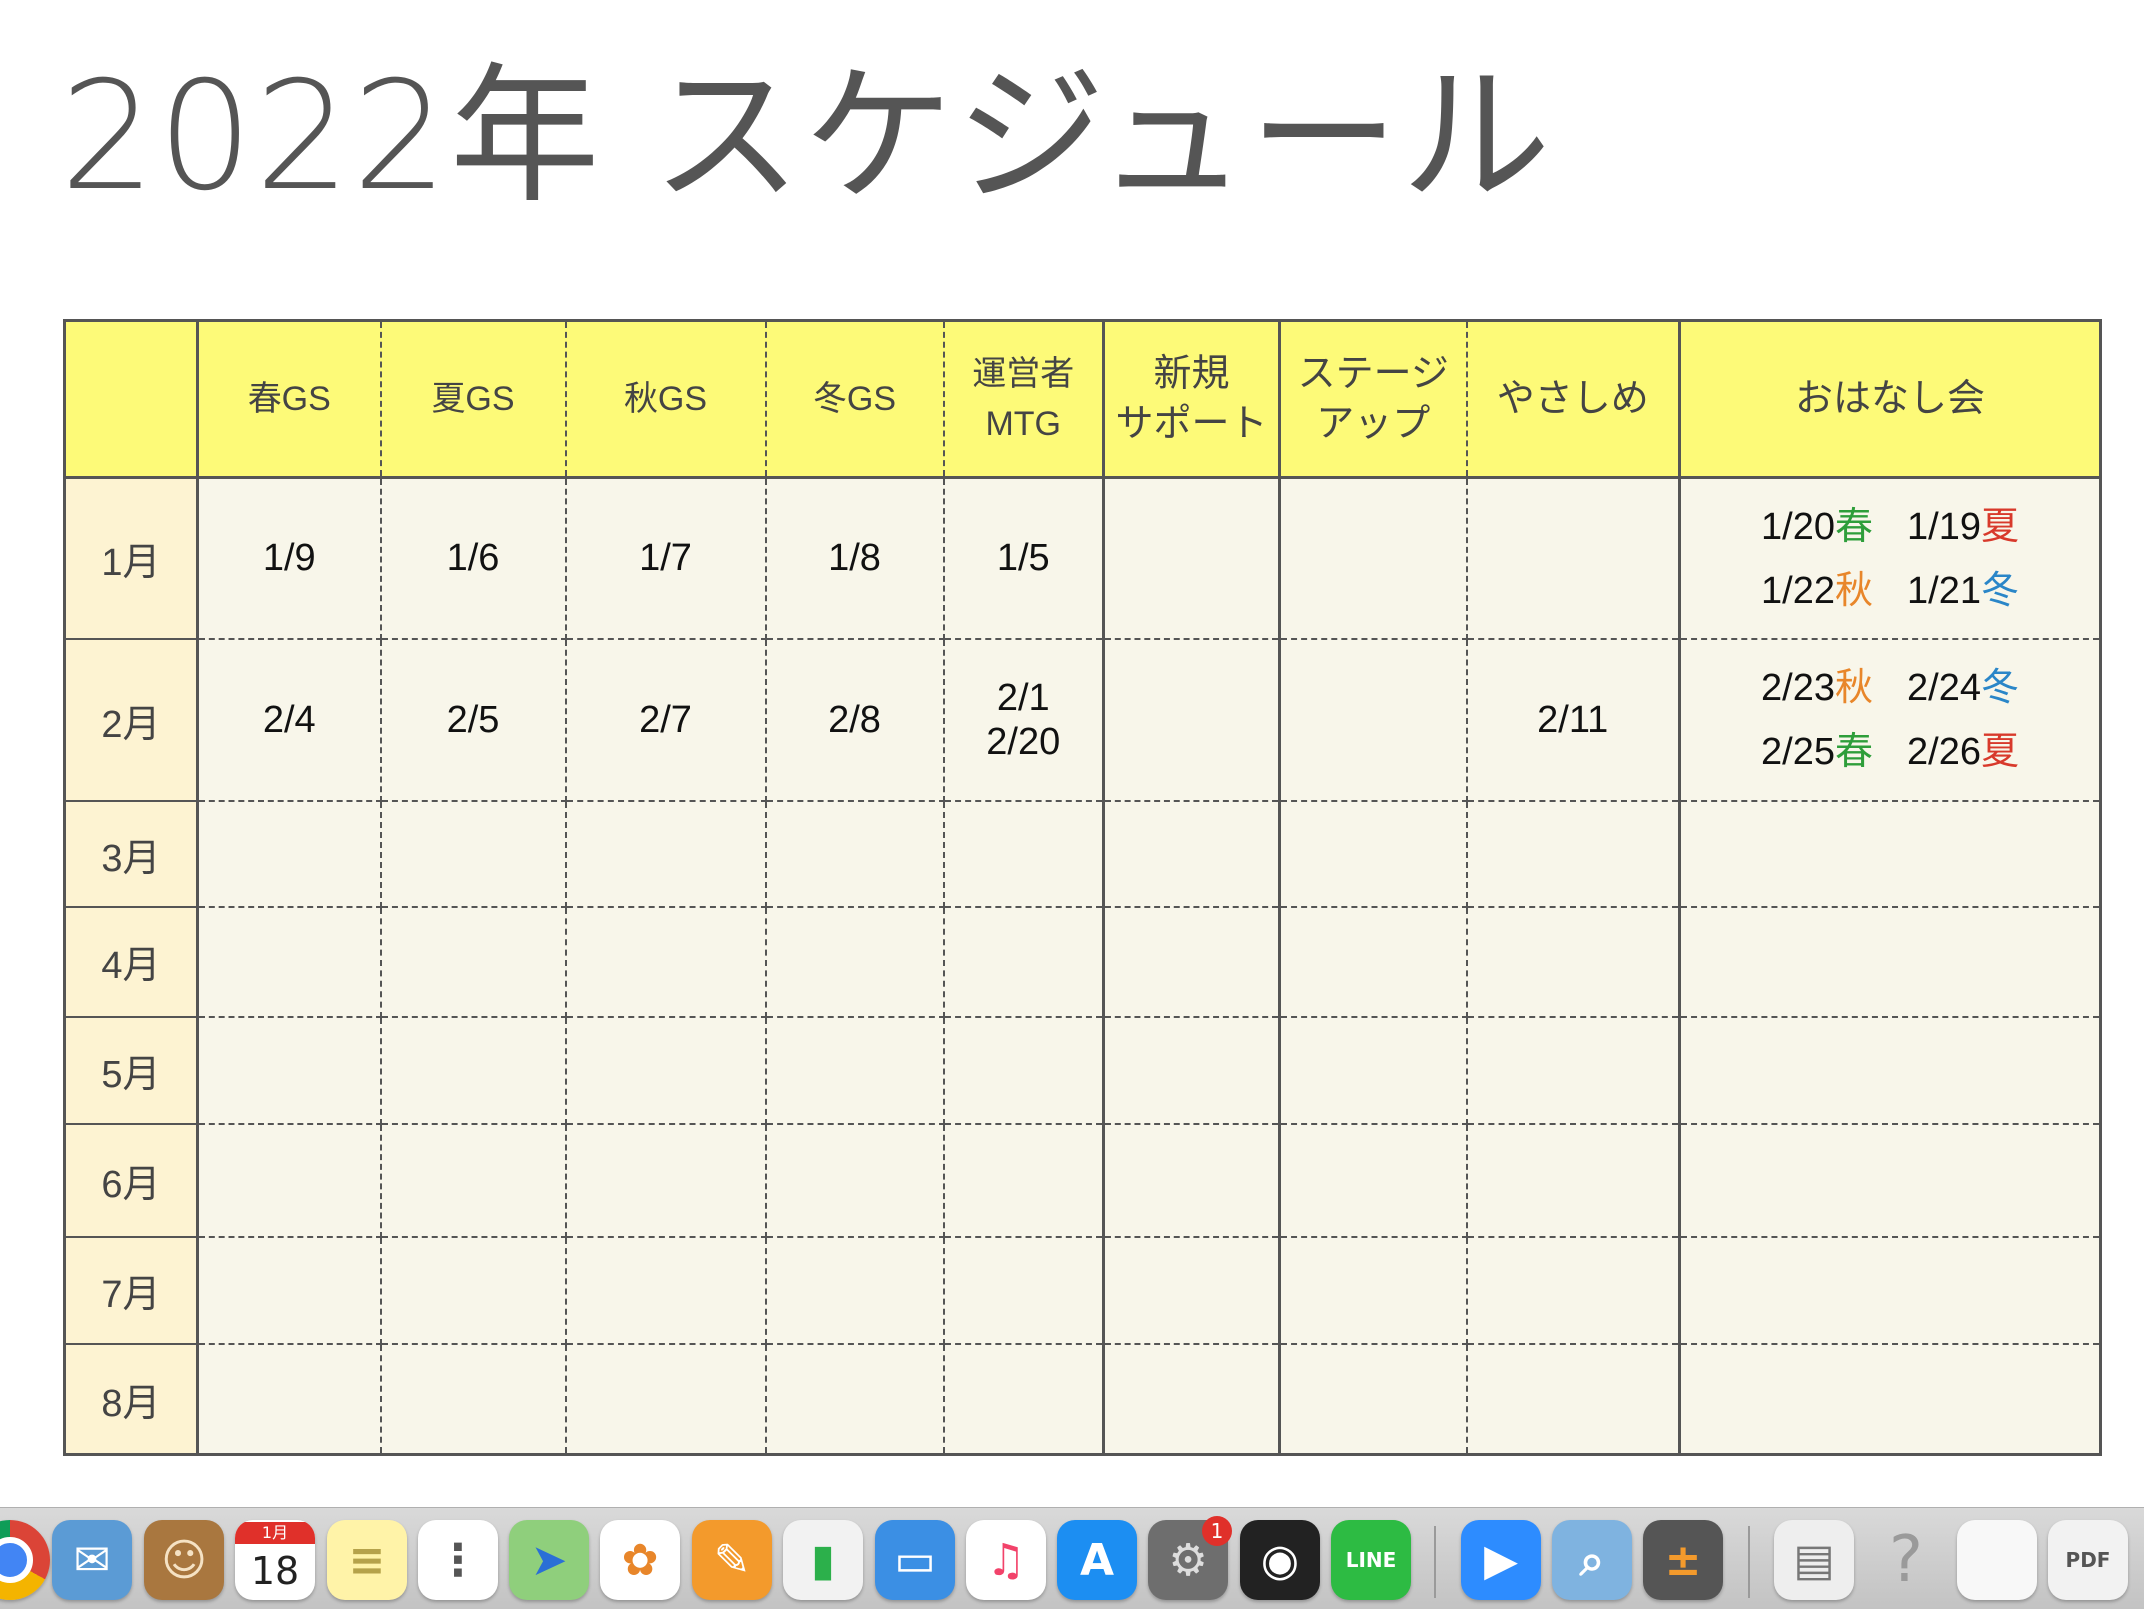 Image resolution: width=2144 pixels, height=1609 pixels. I want to click on column-header: 夏GS, so click(473, 399).